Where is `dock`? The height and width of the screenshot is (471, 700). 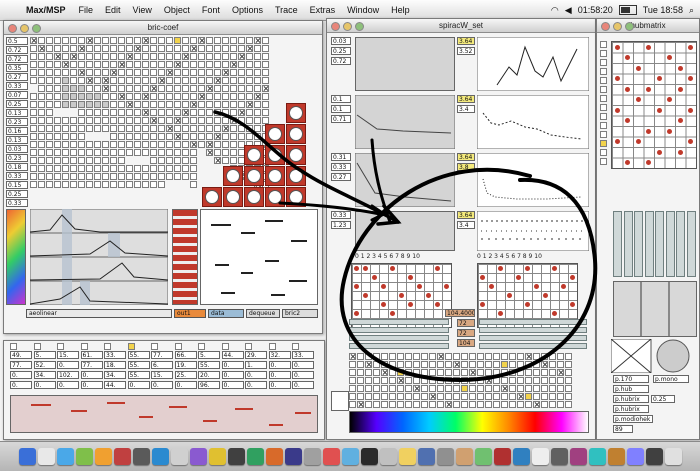 dock is located at coordinates (350, 456).